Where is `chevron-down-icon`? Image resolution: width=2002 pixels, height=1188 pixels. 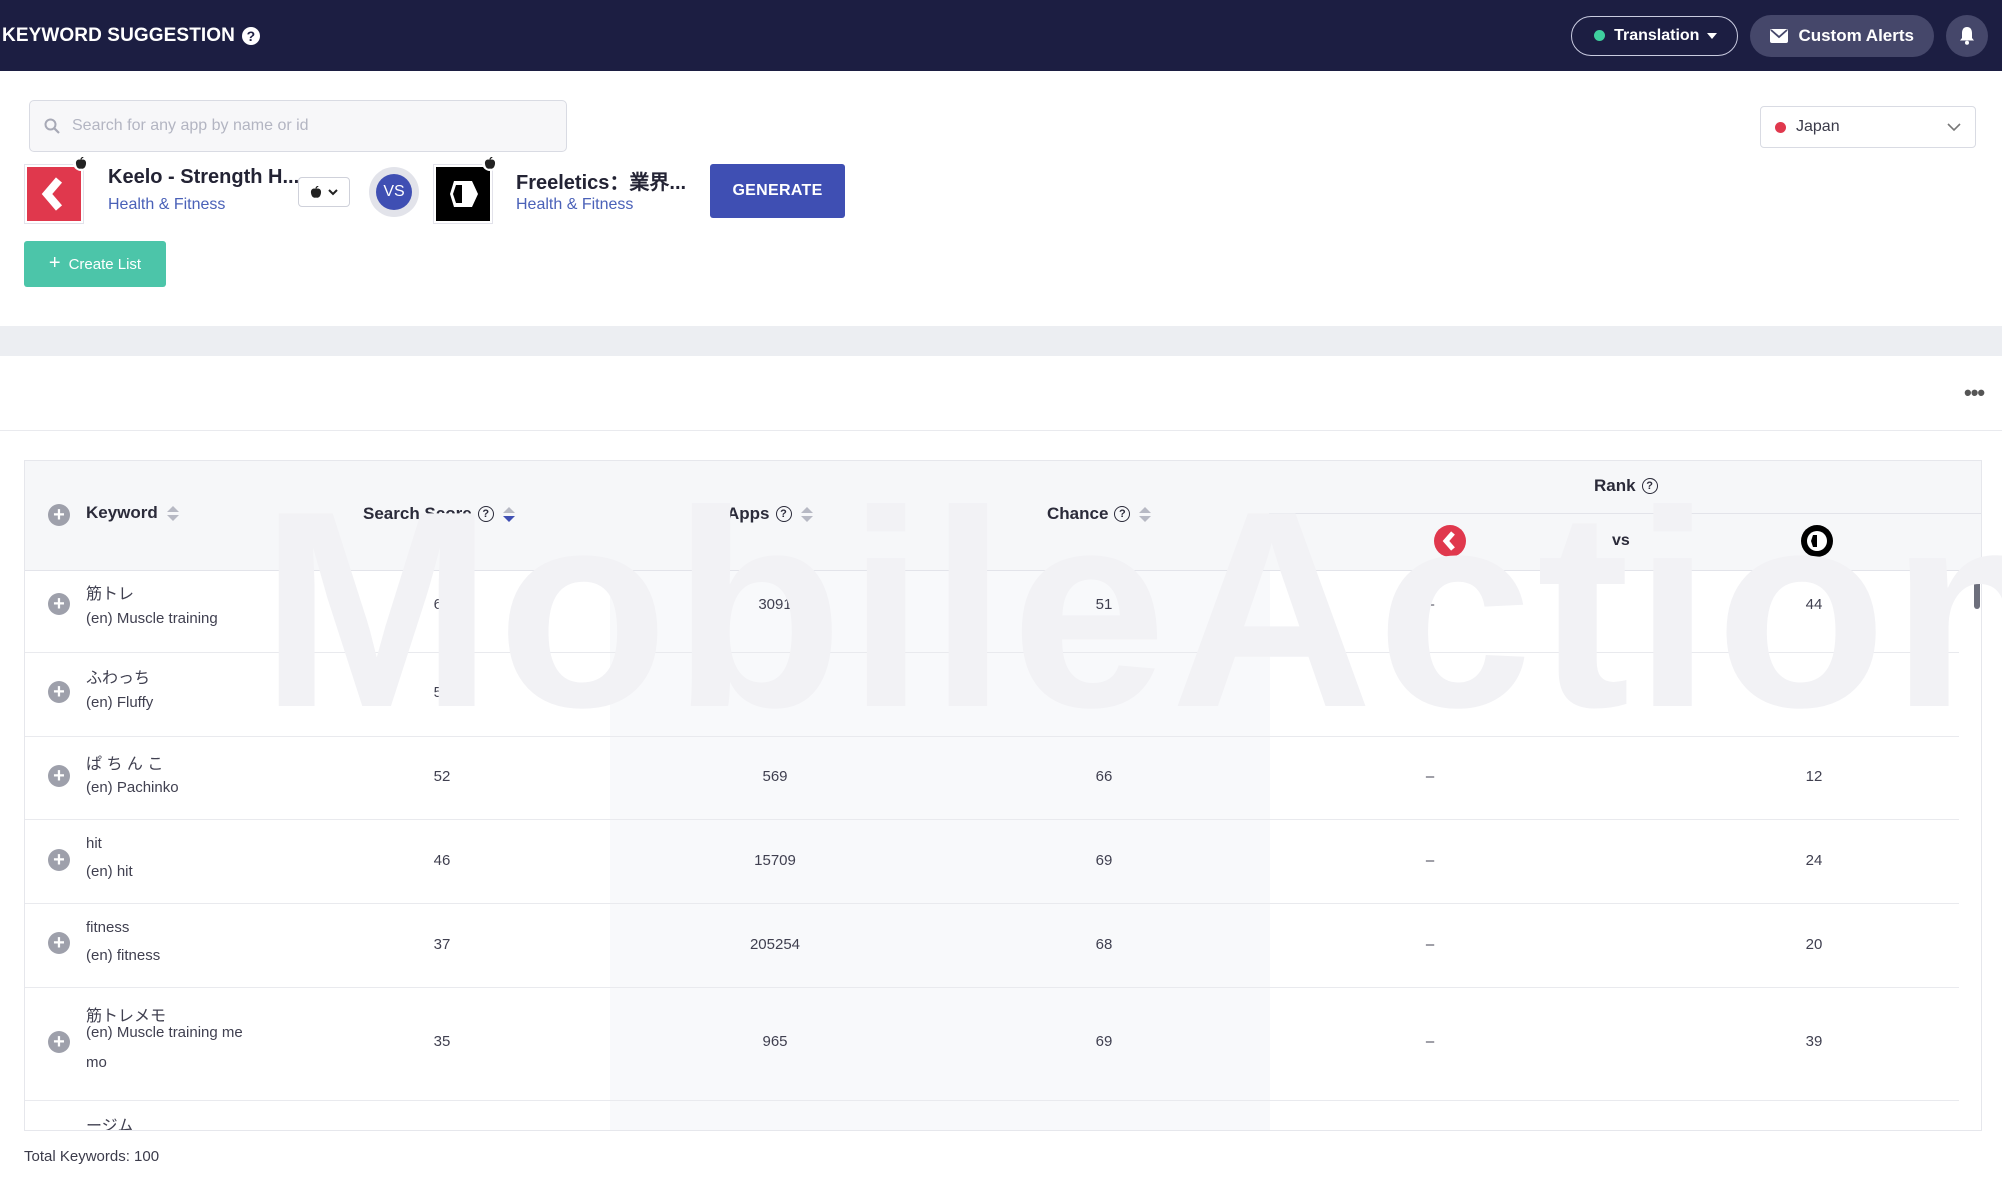 chevron-down-icon is located at coordinates (333, 191).